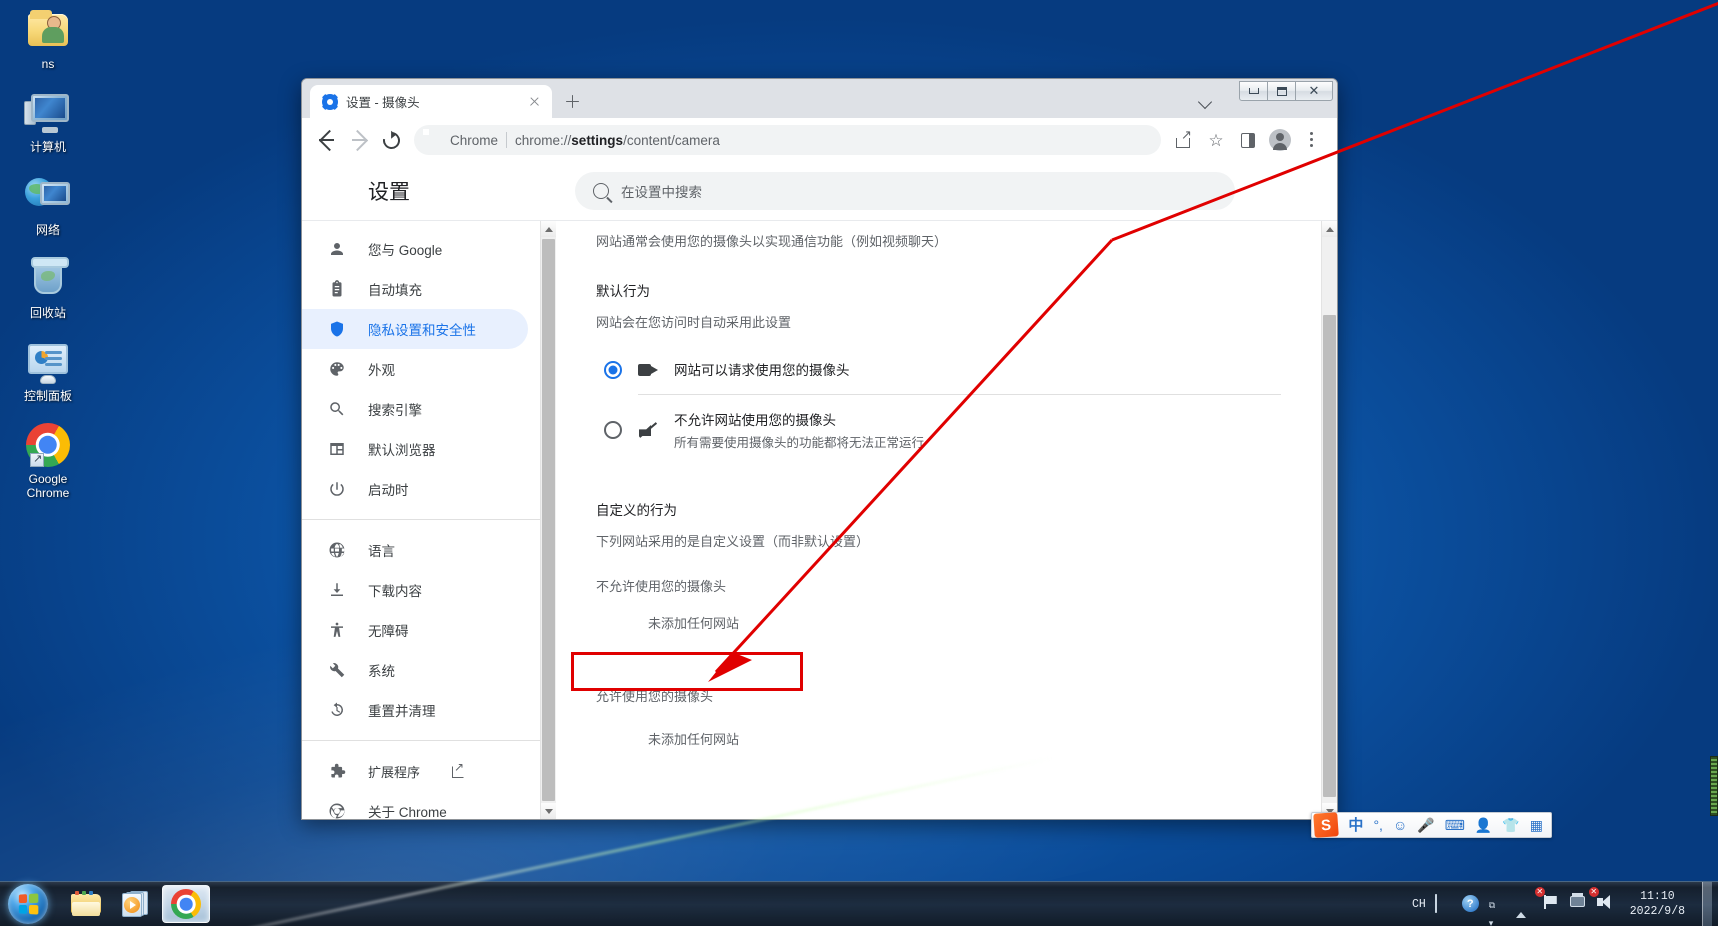 Image resolution: width=1718 pixels, height=926 pixels. Describe the element at coordinates (458, 769) in the screenshot. I see `external-link-icon` at that location.